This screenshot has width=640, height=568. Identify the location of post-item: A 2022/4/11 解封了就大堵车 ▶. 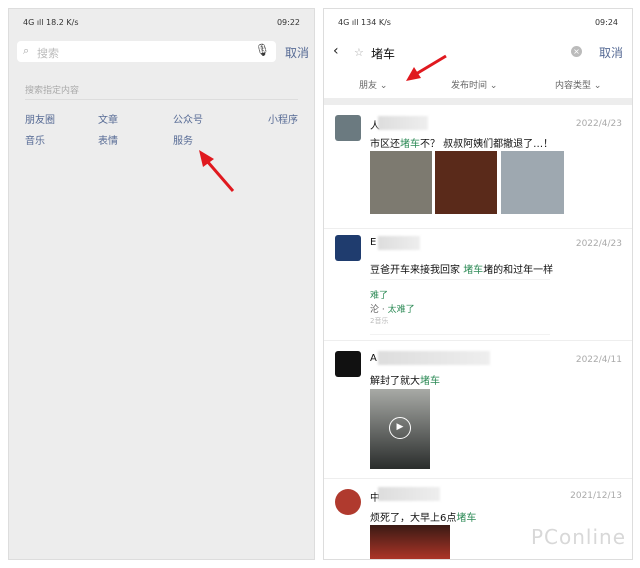
(478, 410).